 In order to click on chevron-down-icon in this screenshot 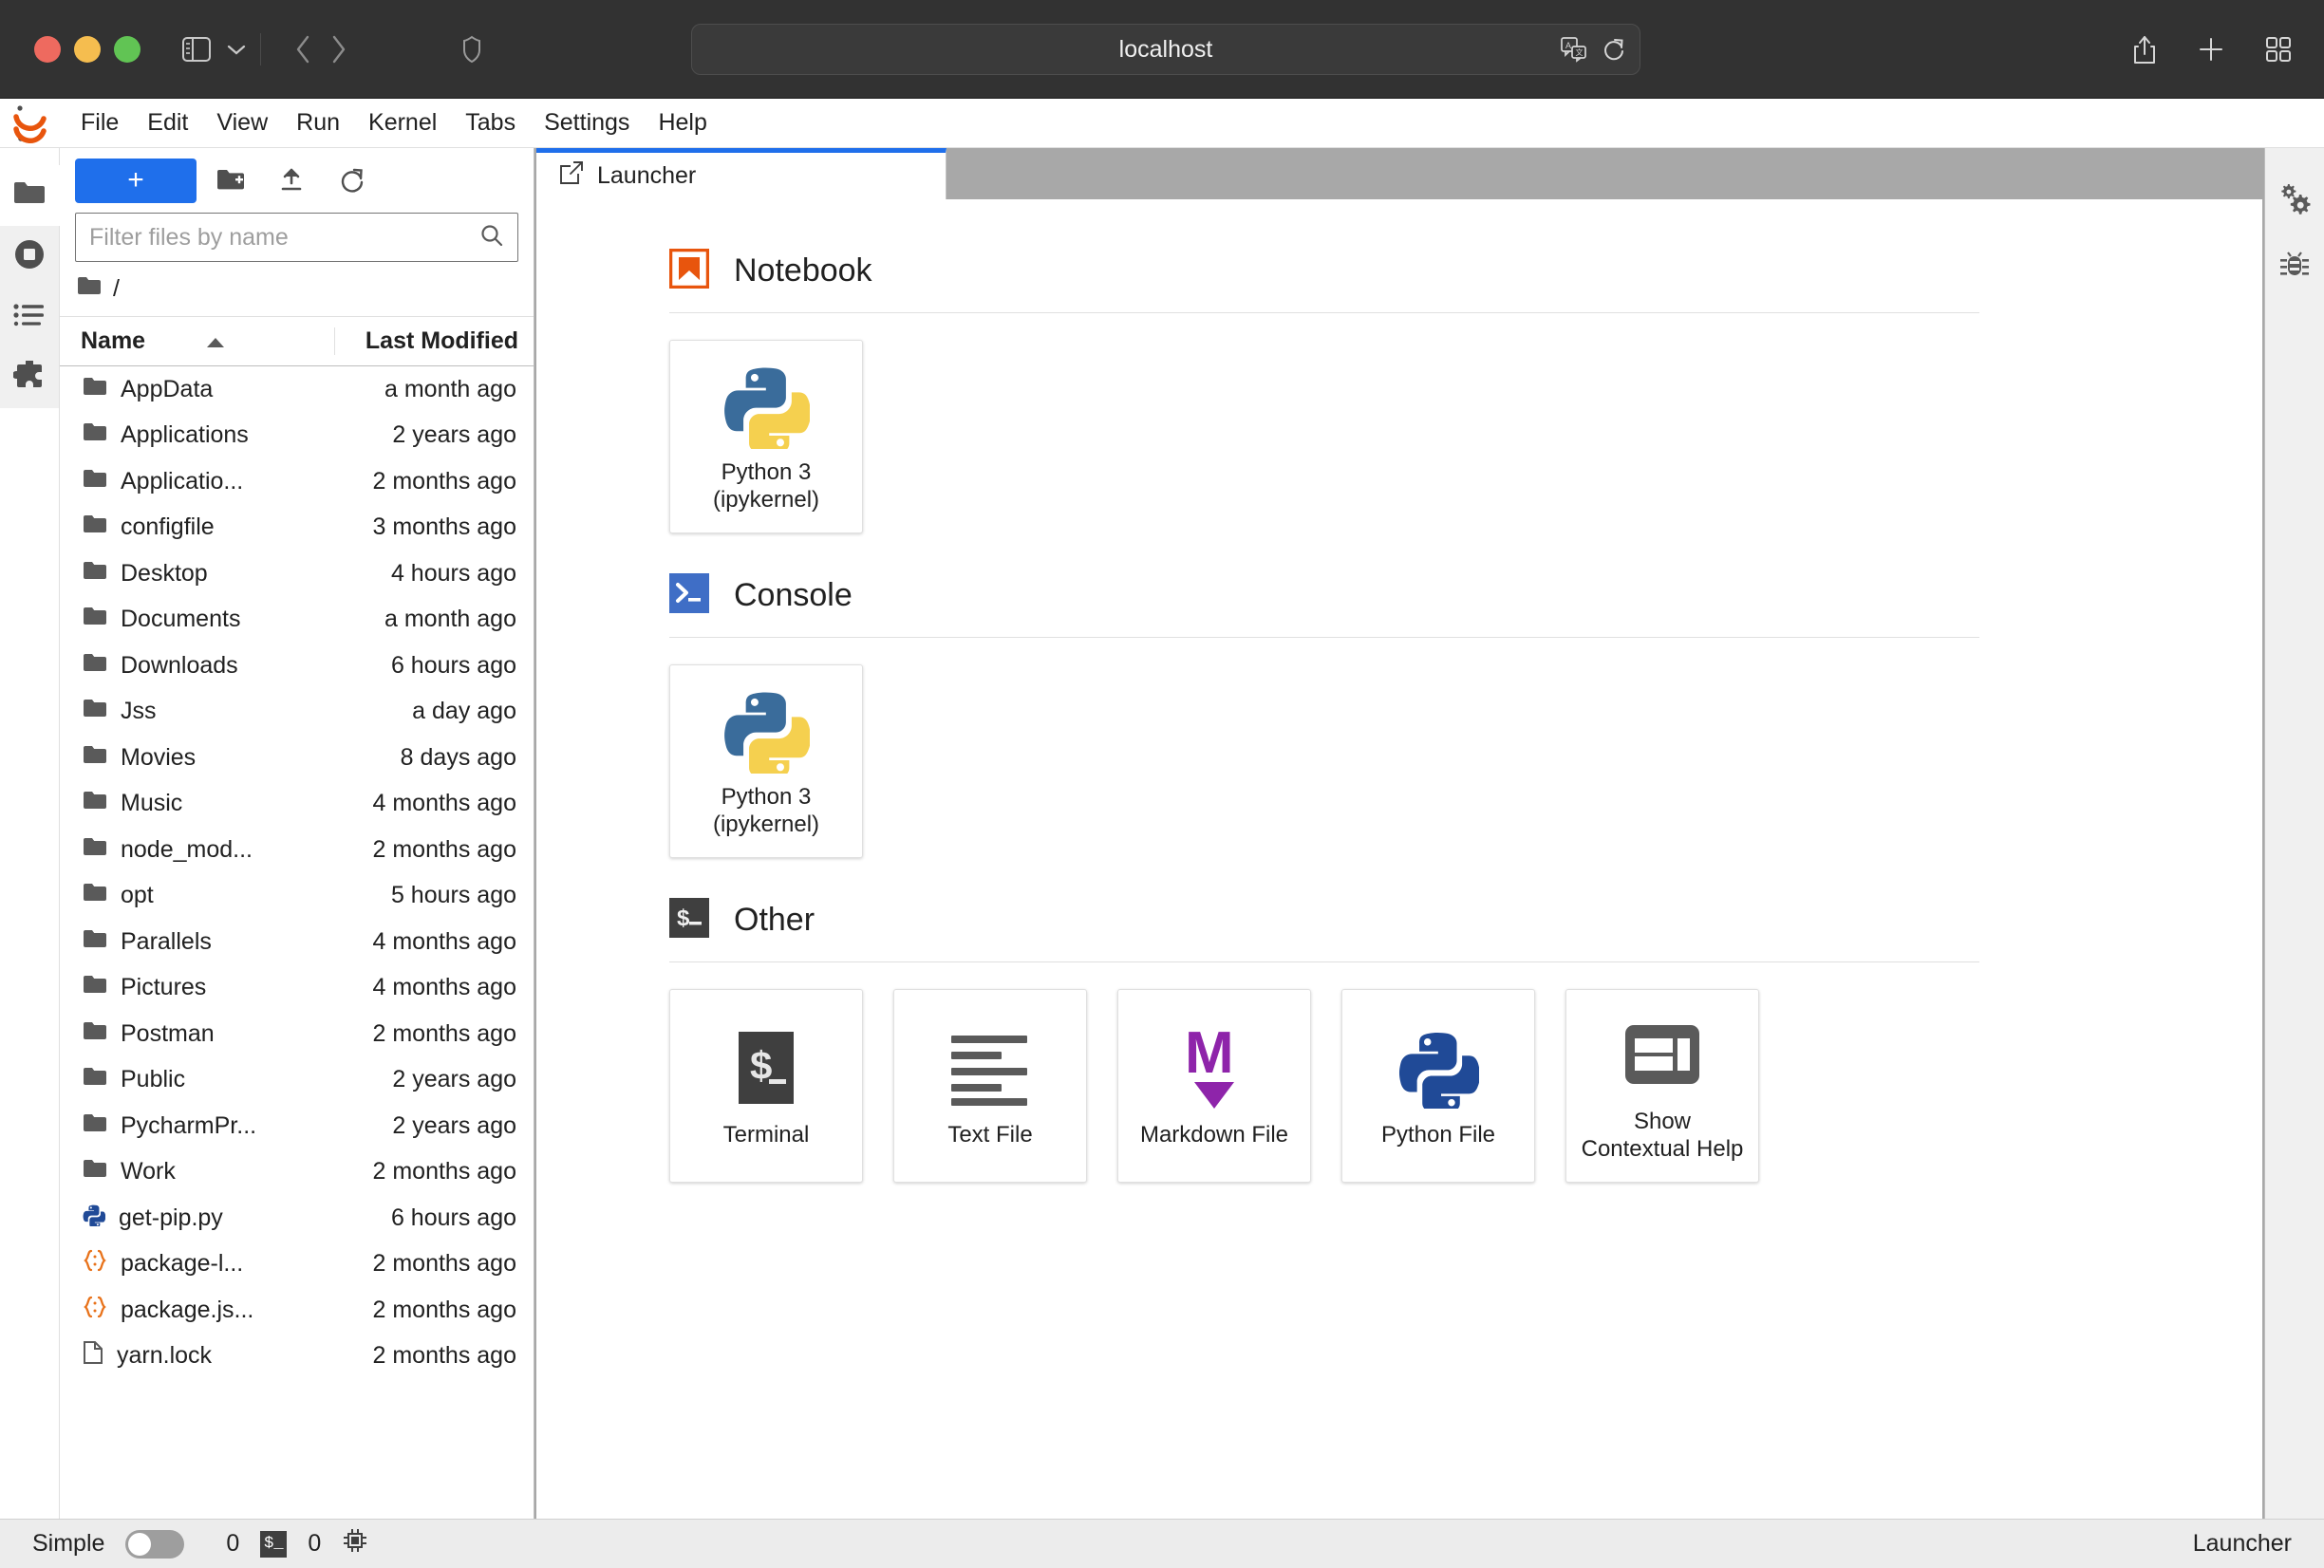, I will do `click(236, 49)`.